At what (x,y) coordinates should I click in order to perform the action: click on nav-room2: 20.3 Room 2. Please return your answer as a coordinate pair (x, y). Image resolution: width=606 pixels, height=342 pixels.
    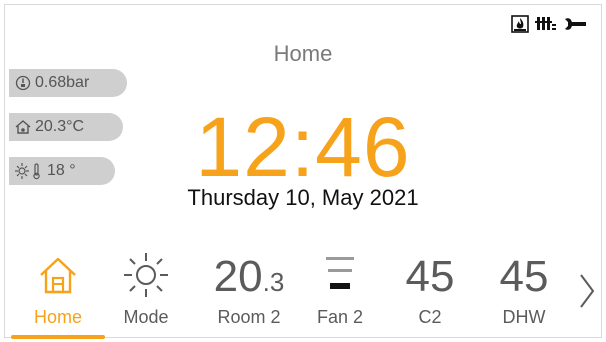
    Looking at the image, I should click on (249, 294).